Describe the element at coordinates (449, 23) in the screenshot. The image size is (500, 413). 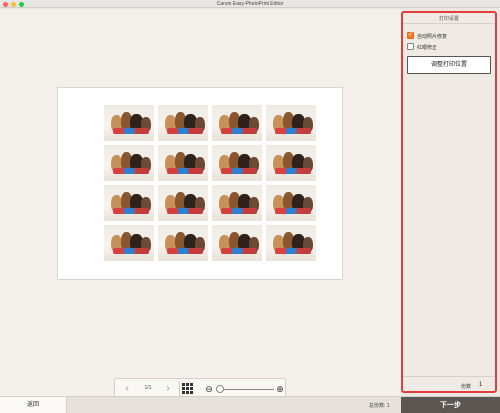
I see `panel-divider` at that location.